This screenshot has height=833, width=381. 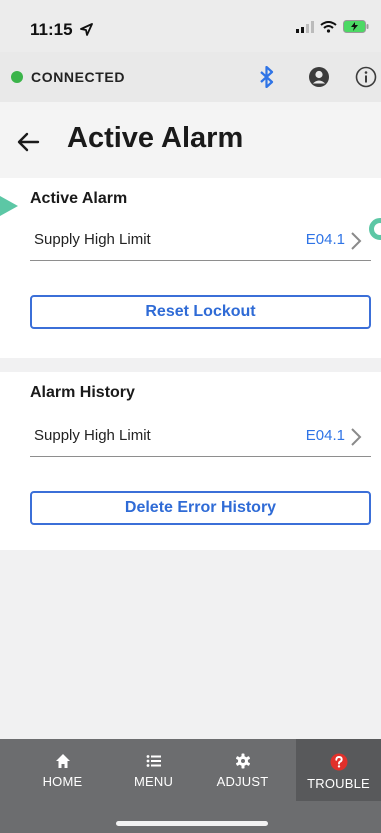 I want to click on home-icon, so click(x=62, y=761).